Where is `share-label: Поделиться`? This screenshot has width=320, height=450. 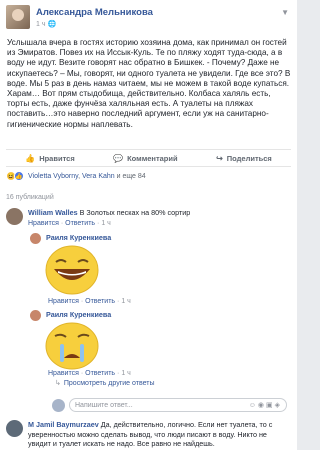 share-label: Поделиться is located at coordinates (249, 158).